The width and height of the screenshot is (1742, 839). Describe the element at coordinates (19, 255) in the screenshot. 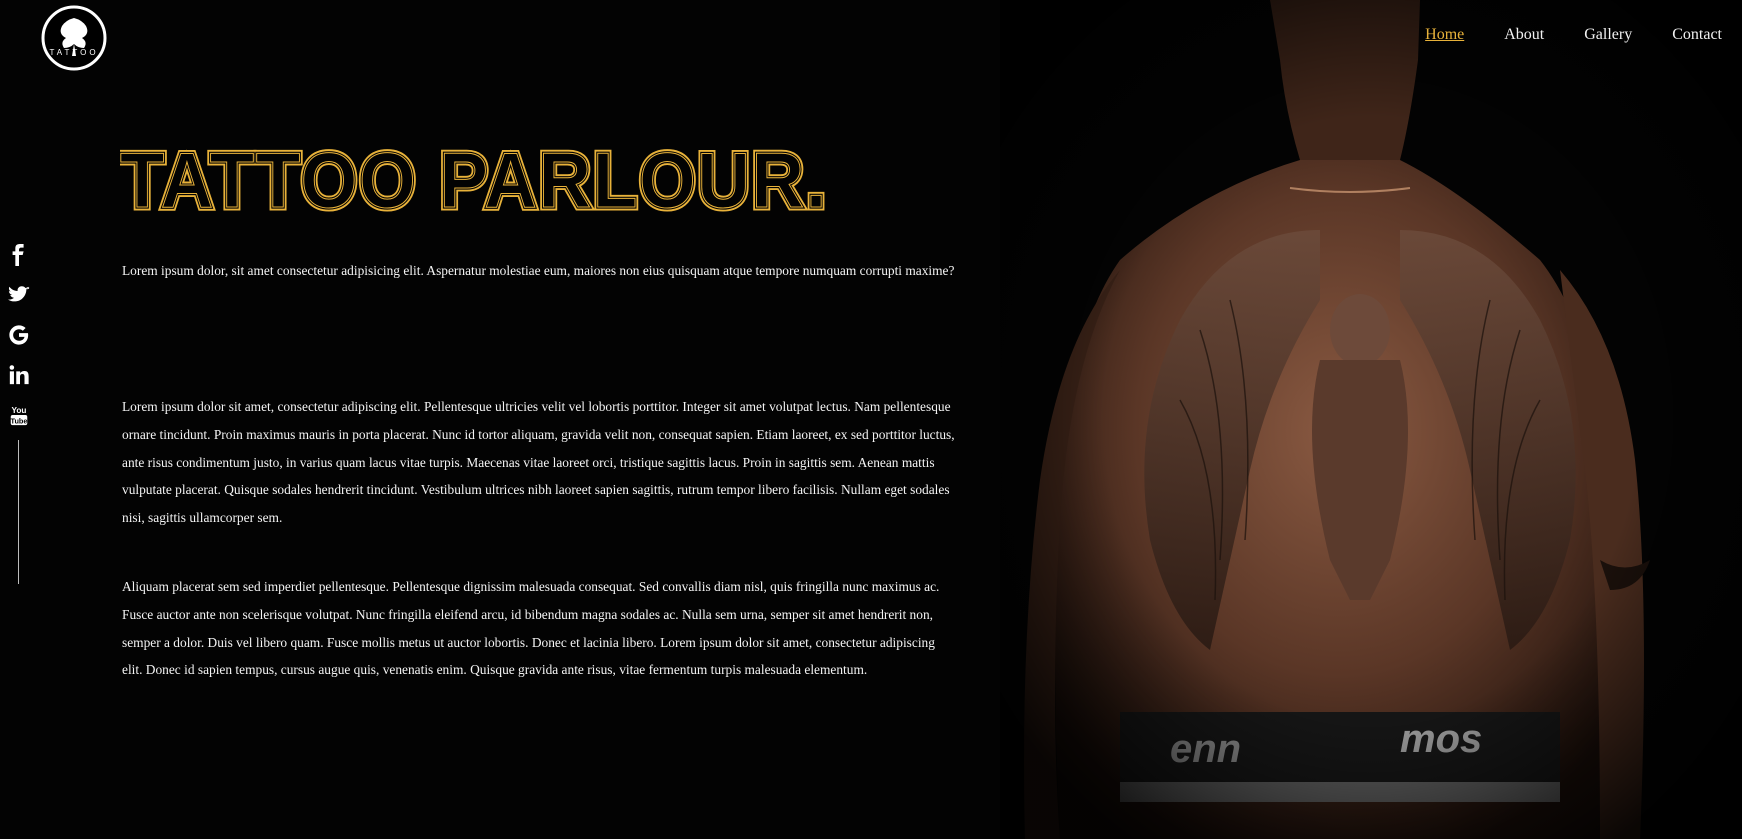

I see `facebook-icon` at that location.